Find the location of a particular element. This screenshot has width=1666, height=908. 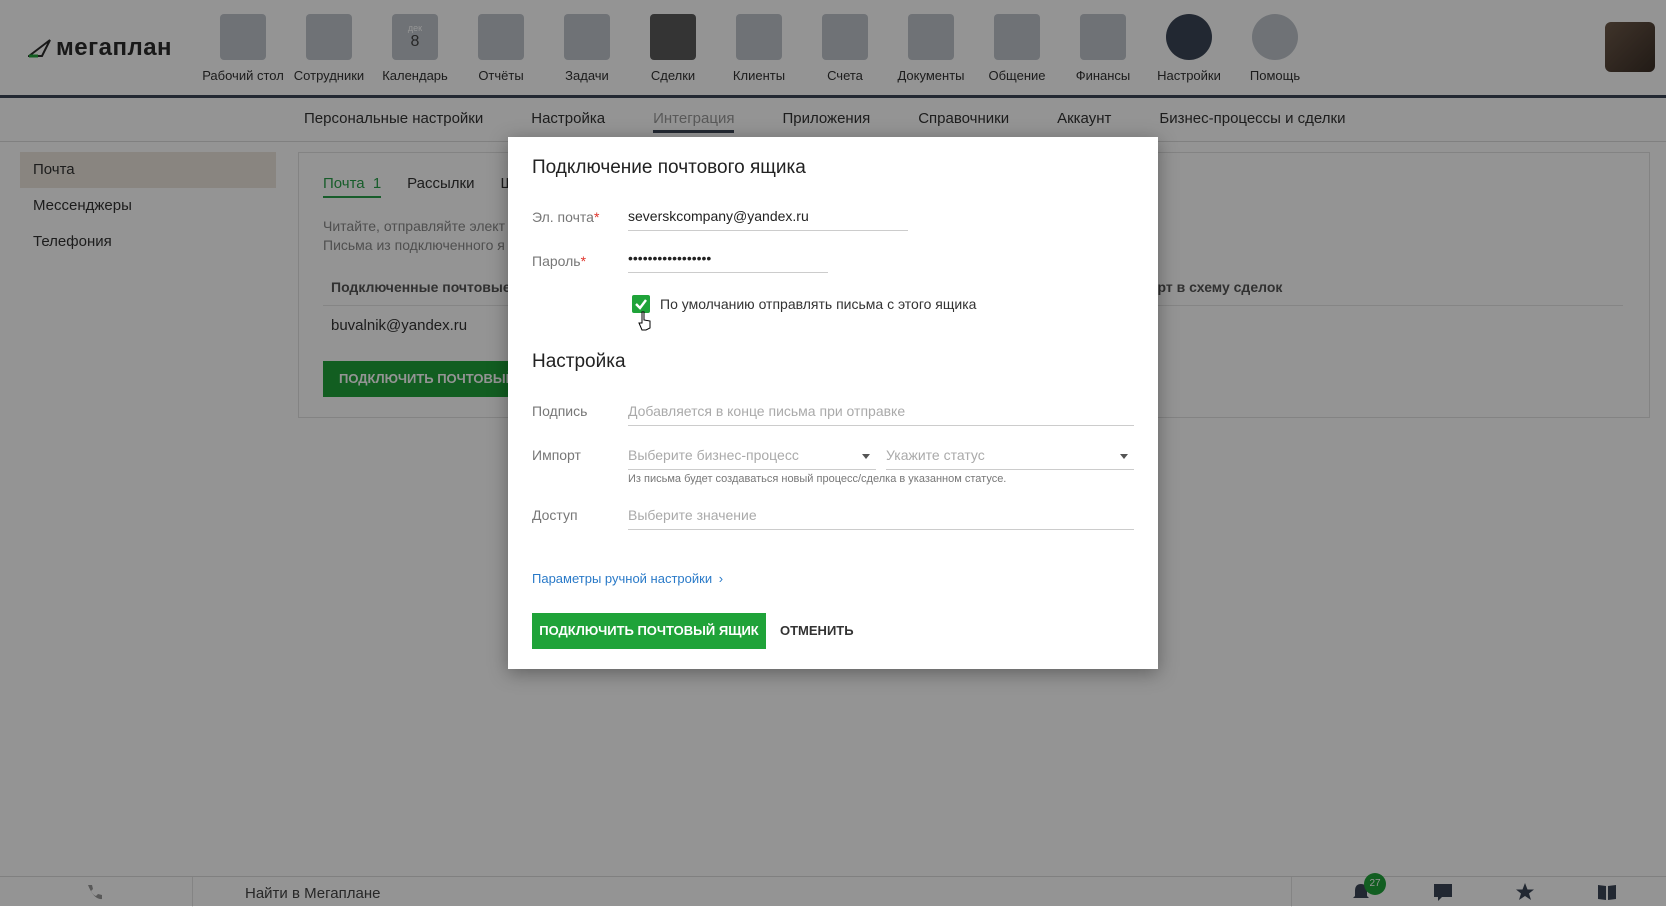

signature-field: Добавляется в конце письма при отправке is located at coordinates (881, 414).